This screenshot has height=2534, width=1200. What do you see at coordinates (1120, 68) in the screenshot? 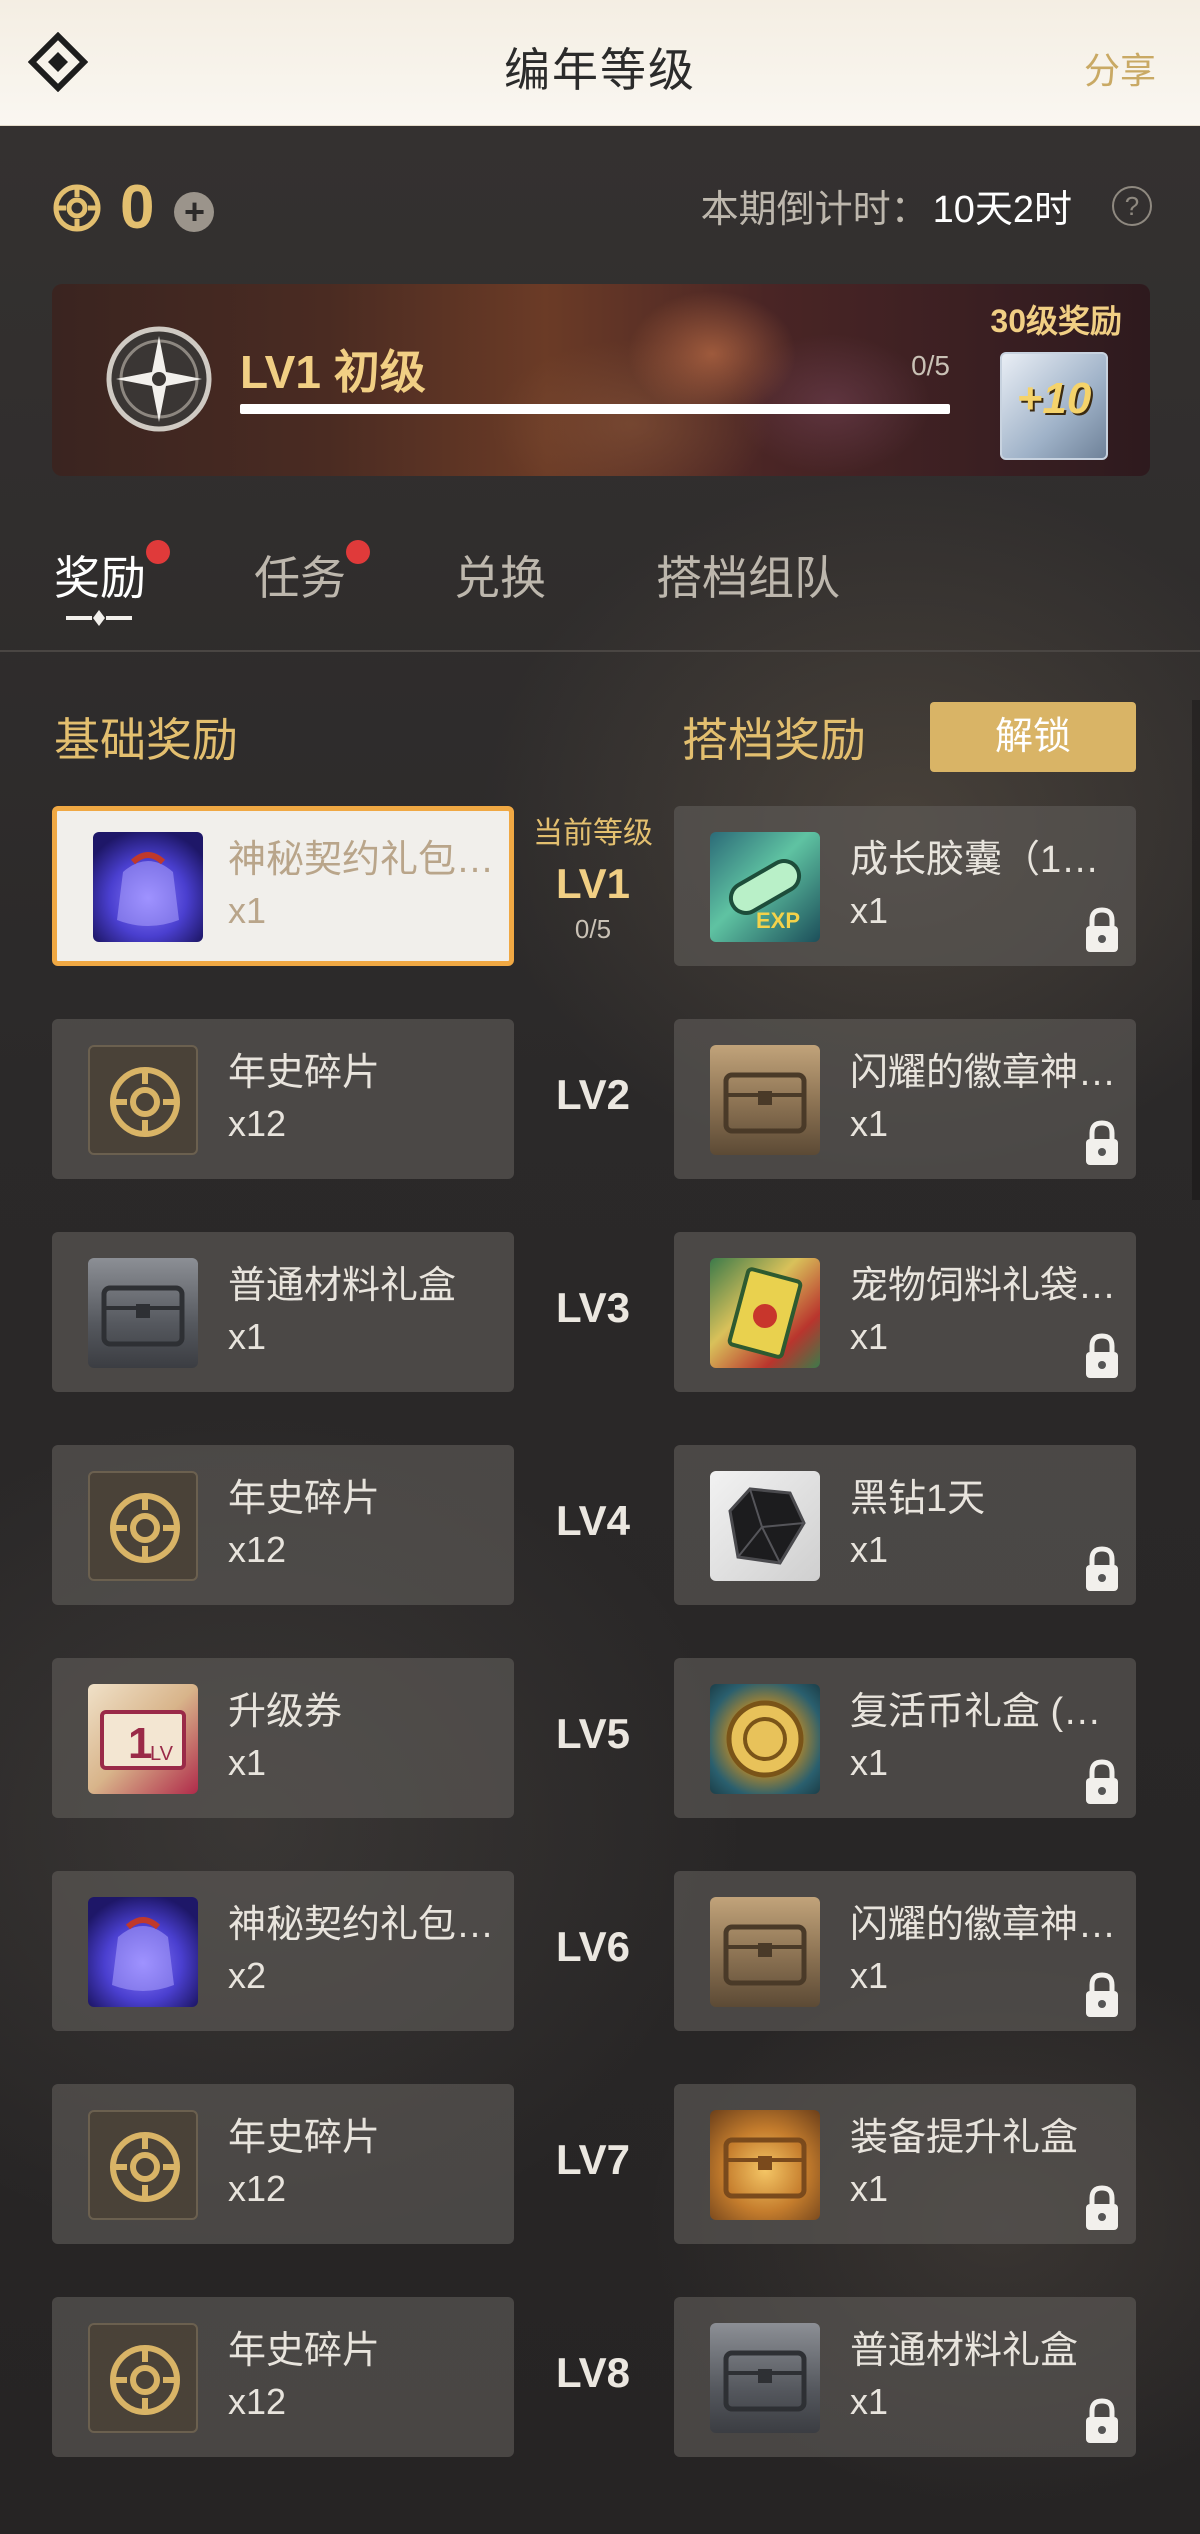
I see `share-button: 分享` at bounding box center [1120, 68].